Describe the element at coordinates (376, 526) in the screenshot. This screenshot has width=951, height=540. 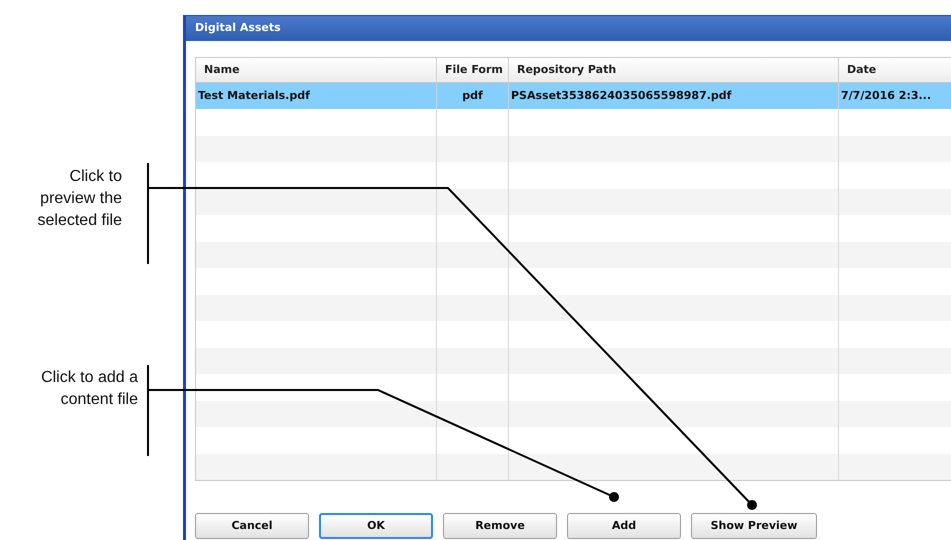
I see `dialog-button: OK` at that location.